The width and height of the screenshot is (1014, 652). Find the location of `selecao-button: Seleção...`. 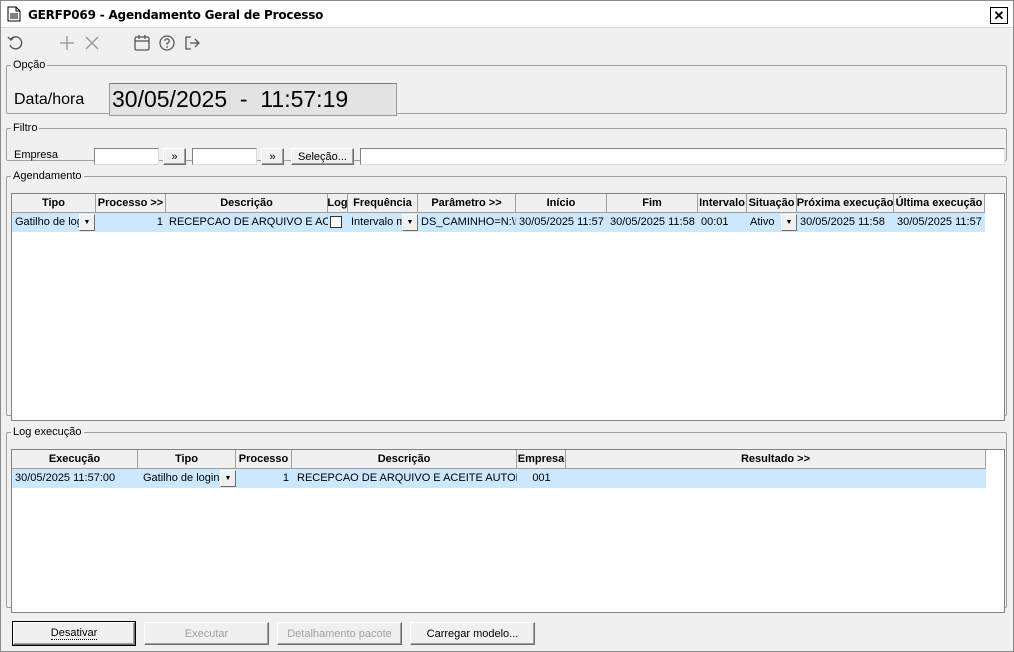

selecao-button: Seleção... is located at coordinates (322, 156).